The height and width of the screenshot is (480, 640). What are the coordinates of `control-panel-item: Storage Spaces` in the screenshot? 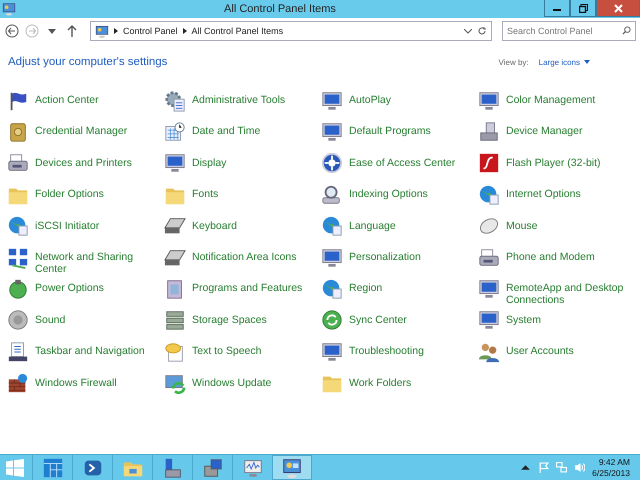 It's located at (240, 320).